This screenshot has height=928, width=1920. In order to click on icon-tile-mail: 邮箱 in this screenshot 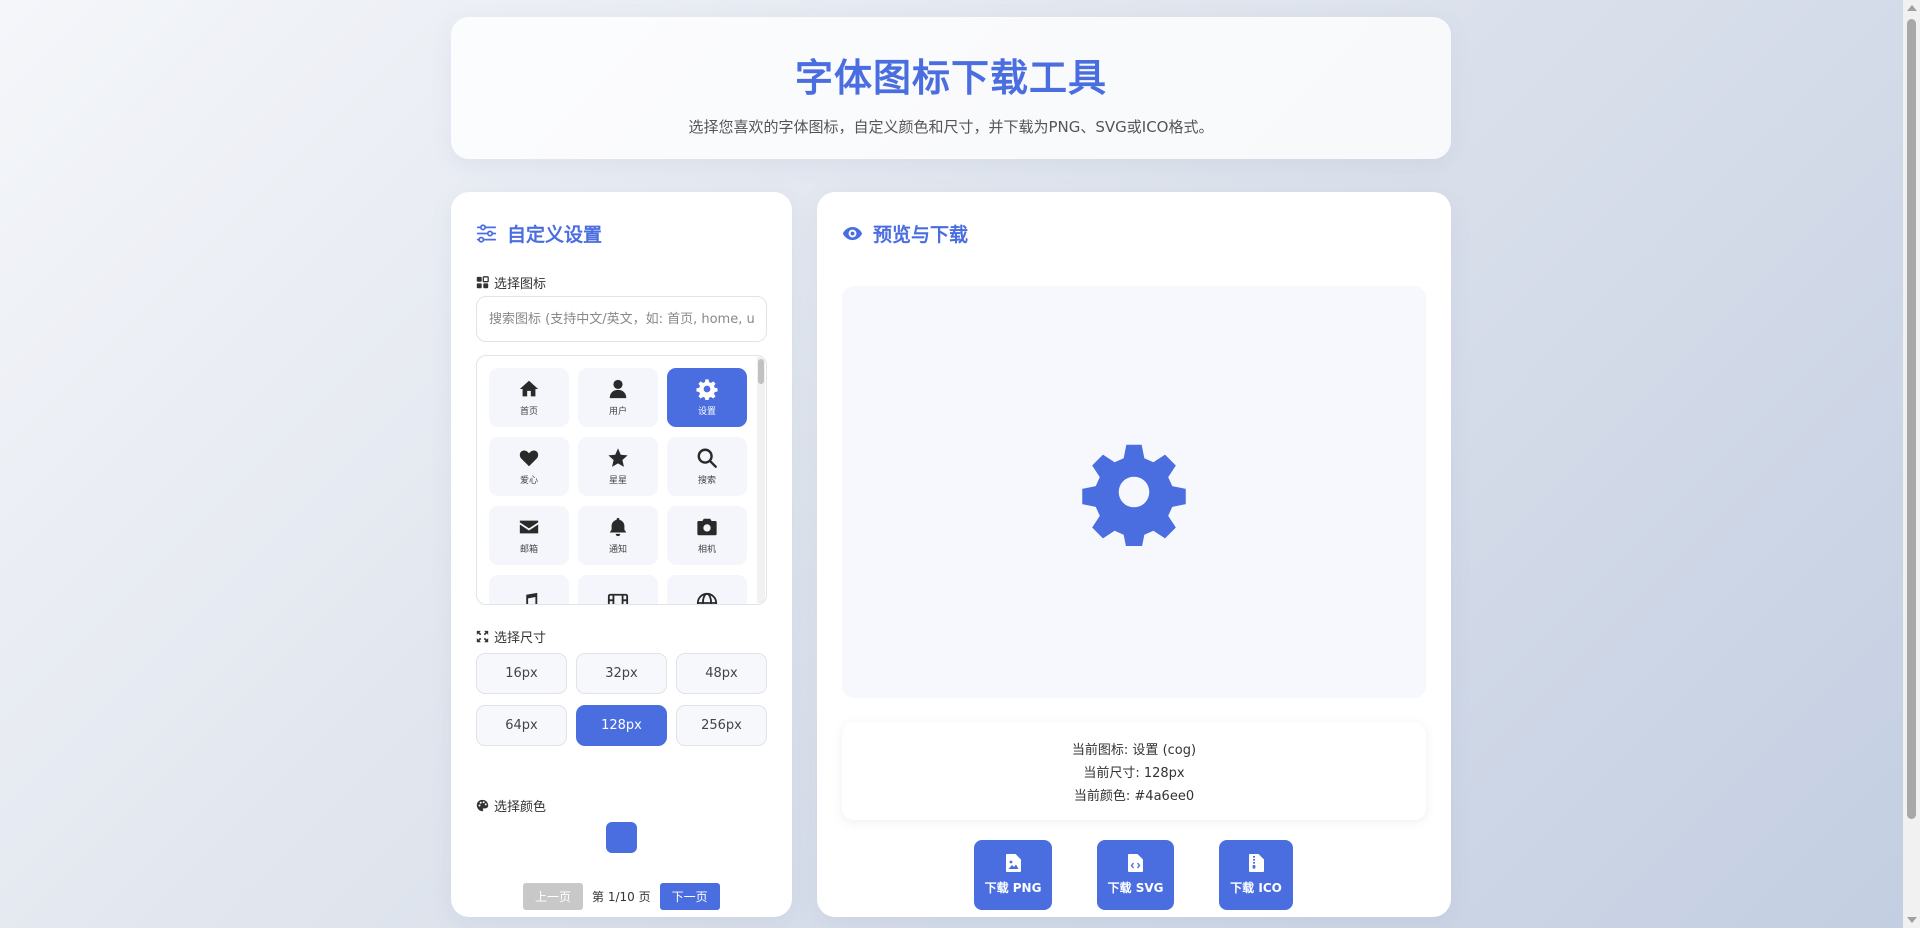, I will do `click(529, 535)`.